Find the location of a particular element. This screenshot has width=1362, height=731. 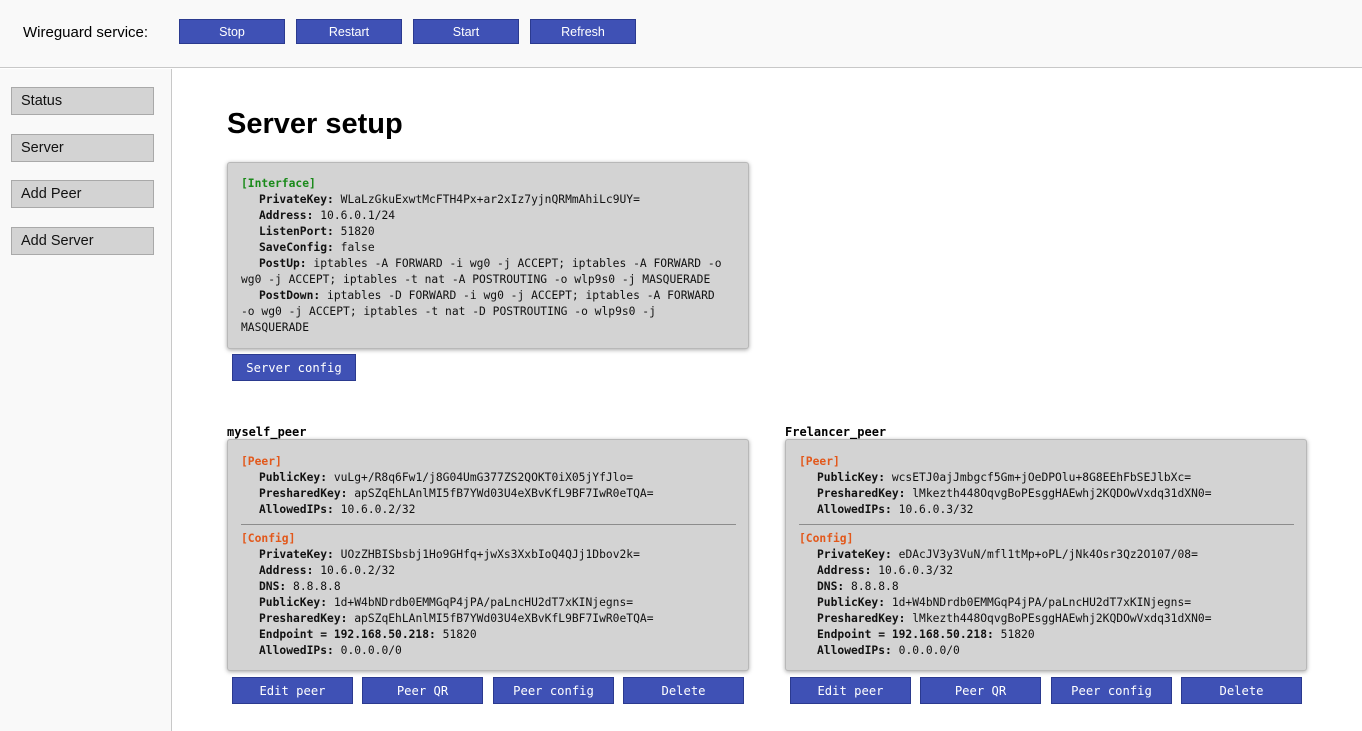

sidebar-item-add-peer: Add Peer is located at coordinates (82, 194).